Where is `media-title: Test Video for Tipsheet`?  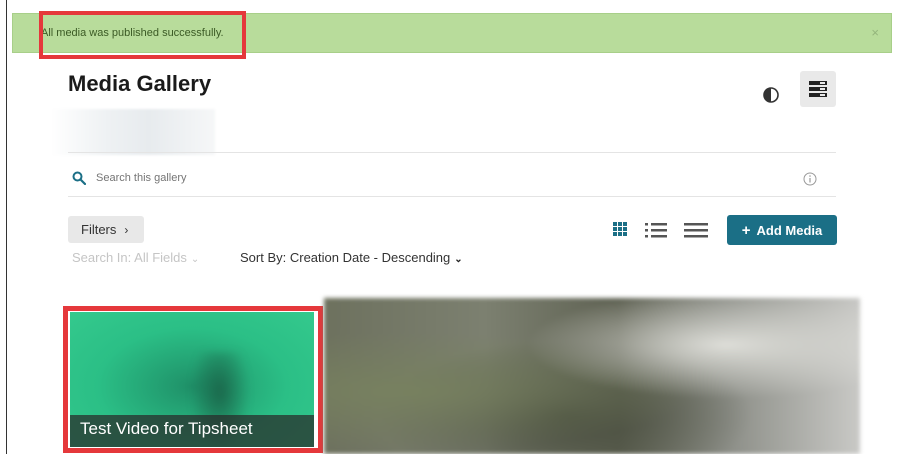 media-title: Test Video for Tipsheet is located at coordinates (166, 429).